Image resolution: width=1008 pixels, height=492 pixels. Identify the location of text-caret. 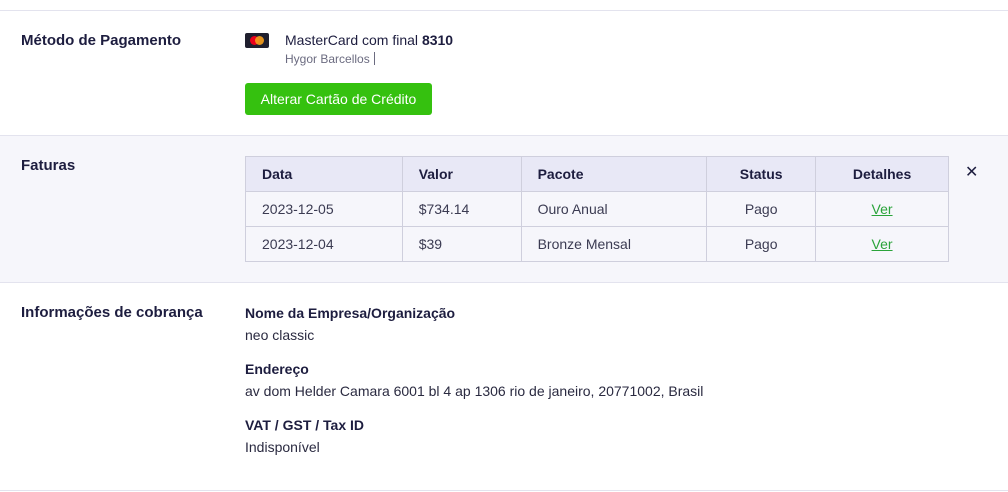
(374, 58).